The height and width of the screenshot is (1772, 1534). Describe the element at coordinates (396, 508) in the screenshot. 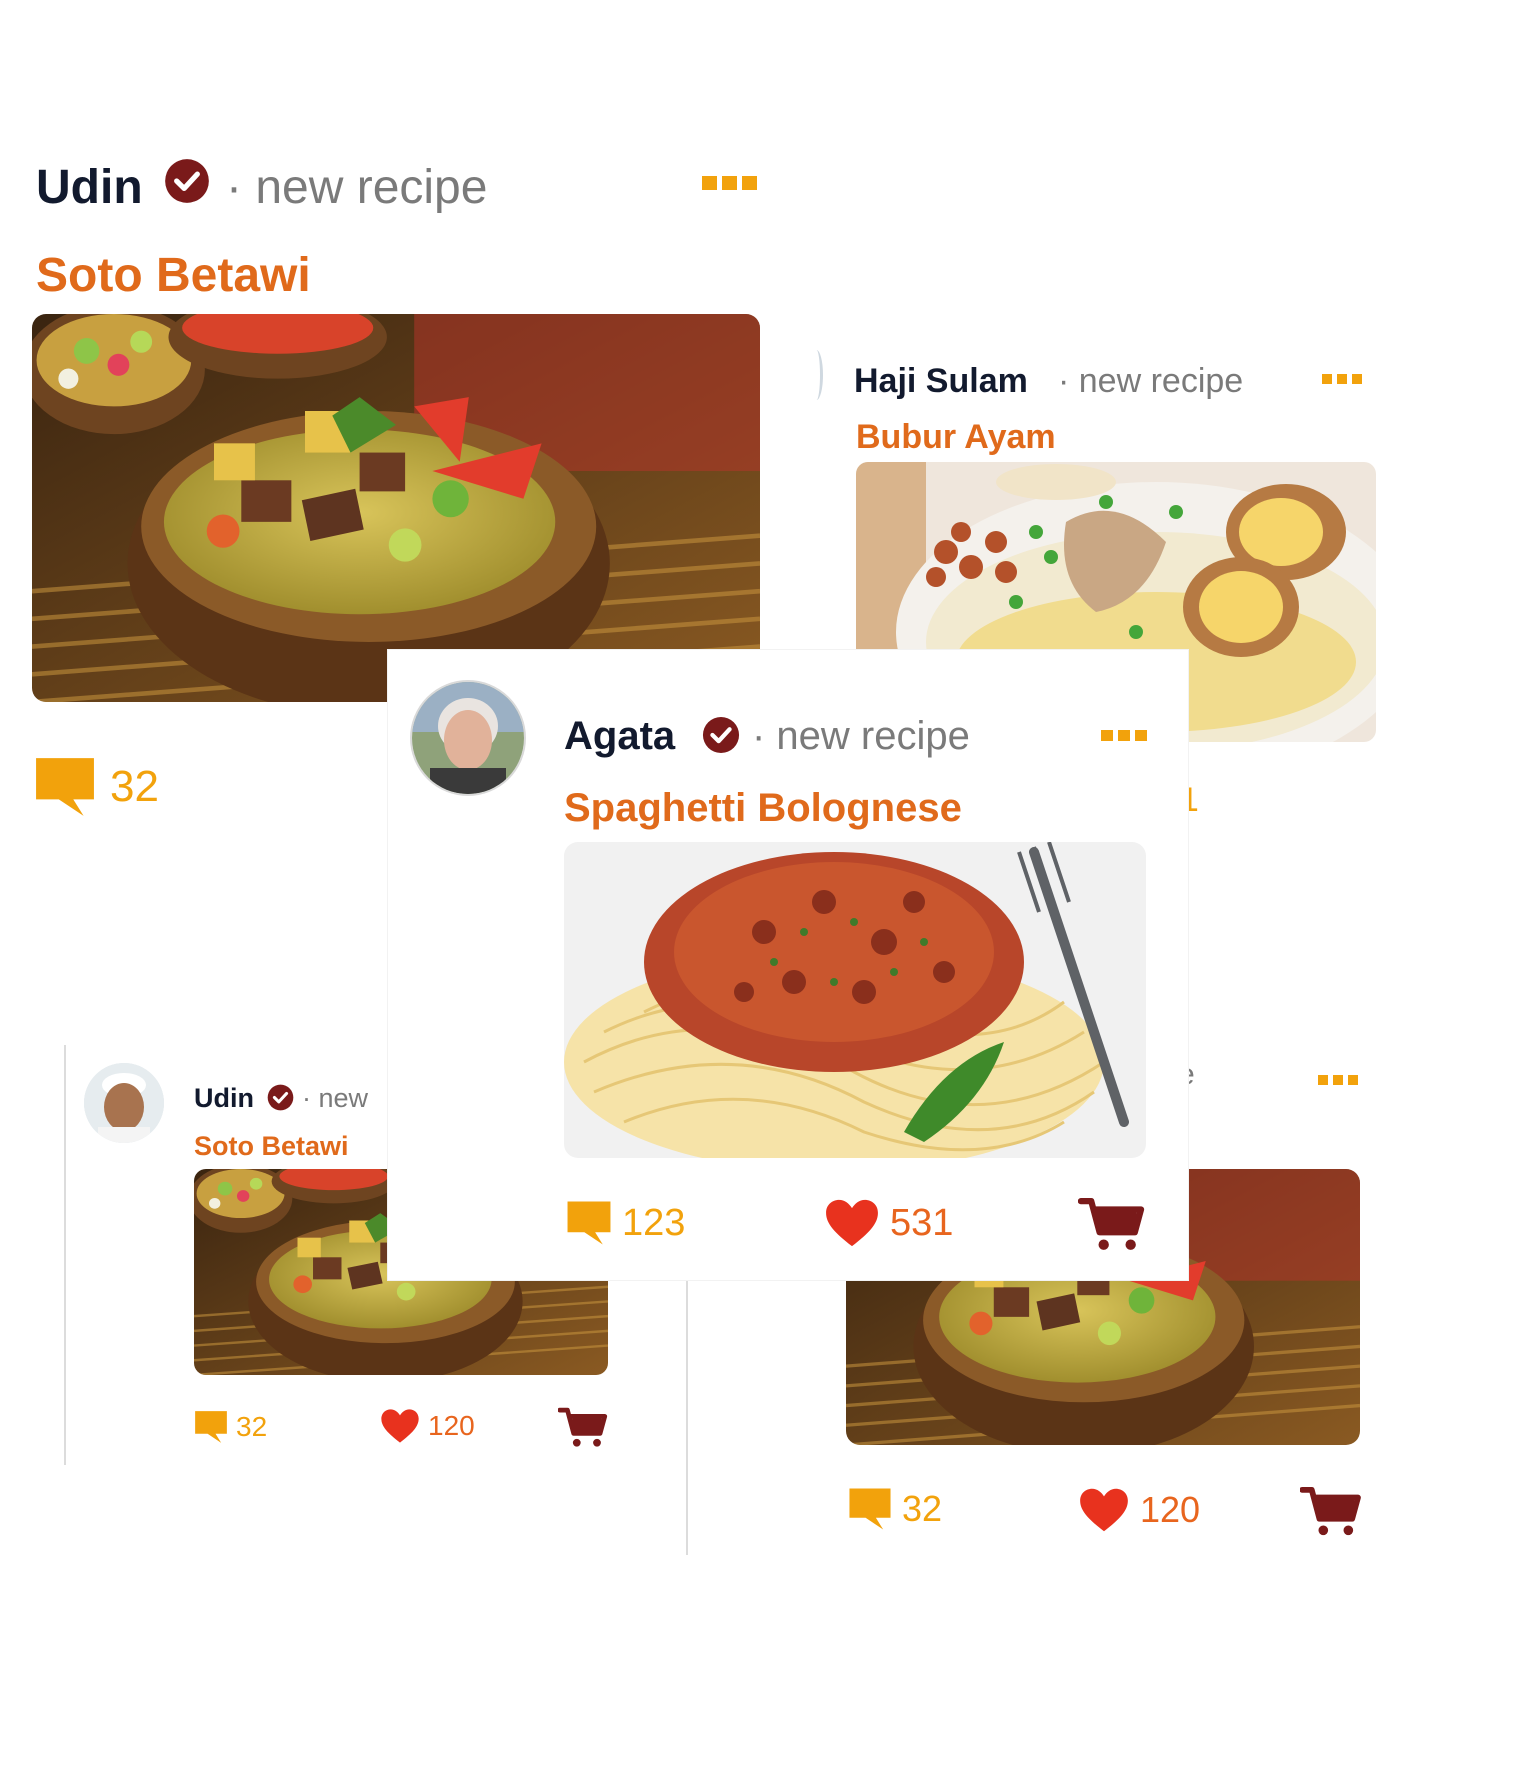

I see `recipe-photo-soto` at that location.